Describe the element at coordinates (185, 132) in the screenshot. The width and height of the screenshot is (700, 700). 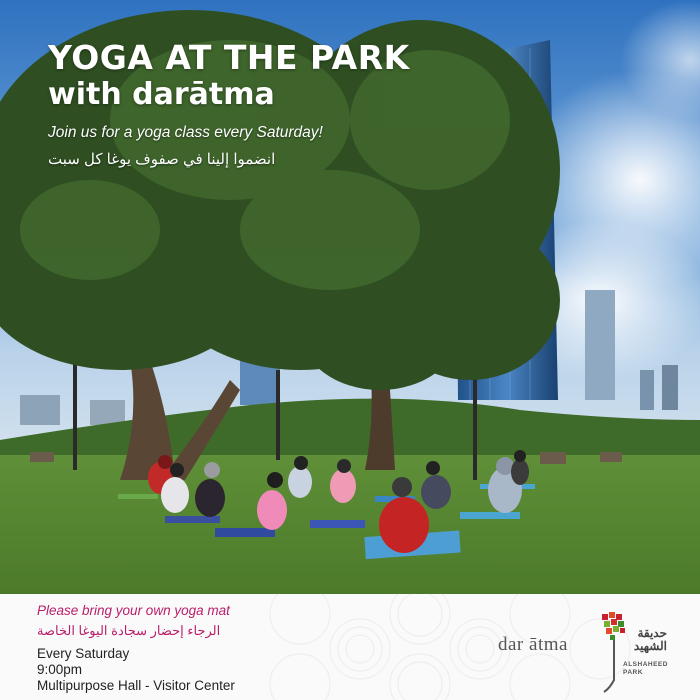
I see `subtitle-english: Join us for a yoga class every Saturday!` at that location.